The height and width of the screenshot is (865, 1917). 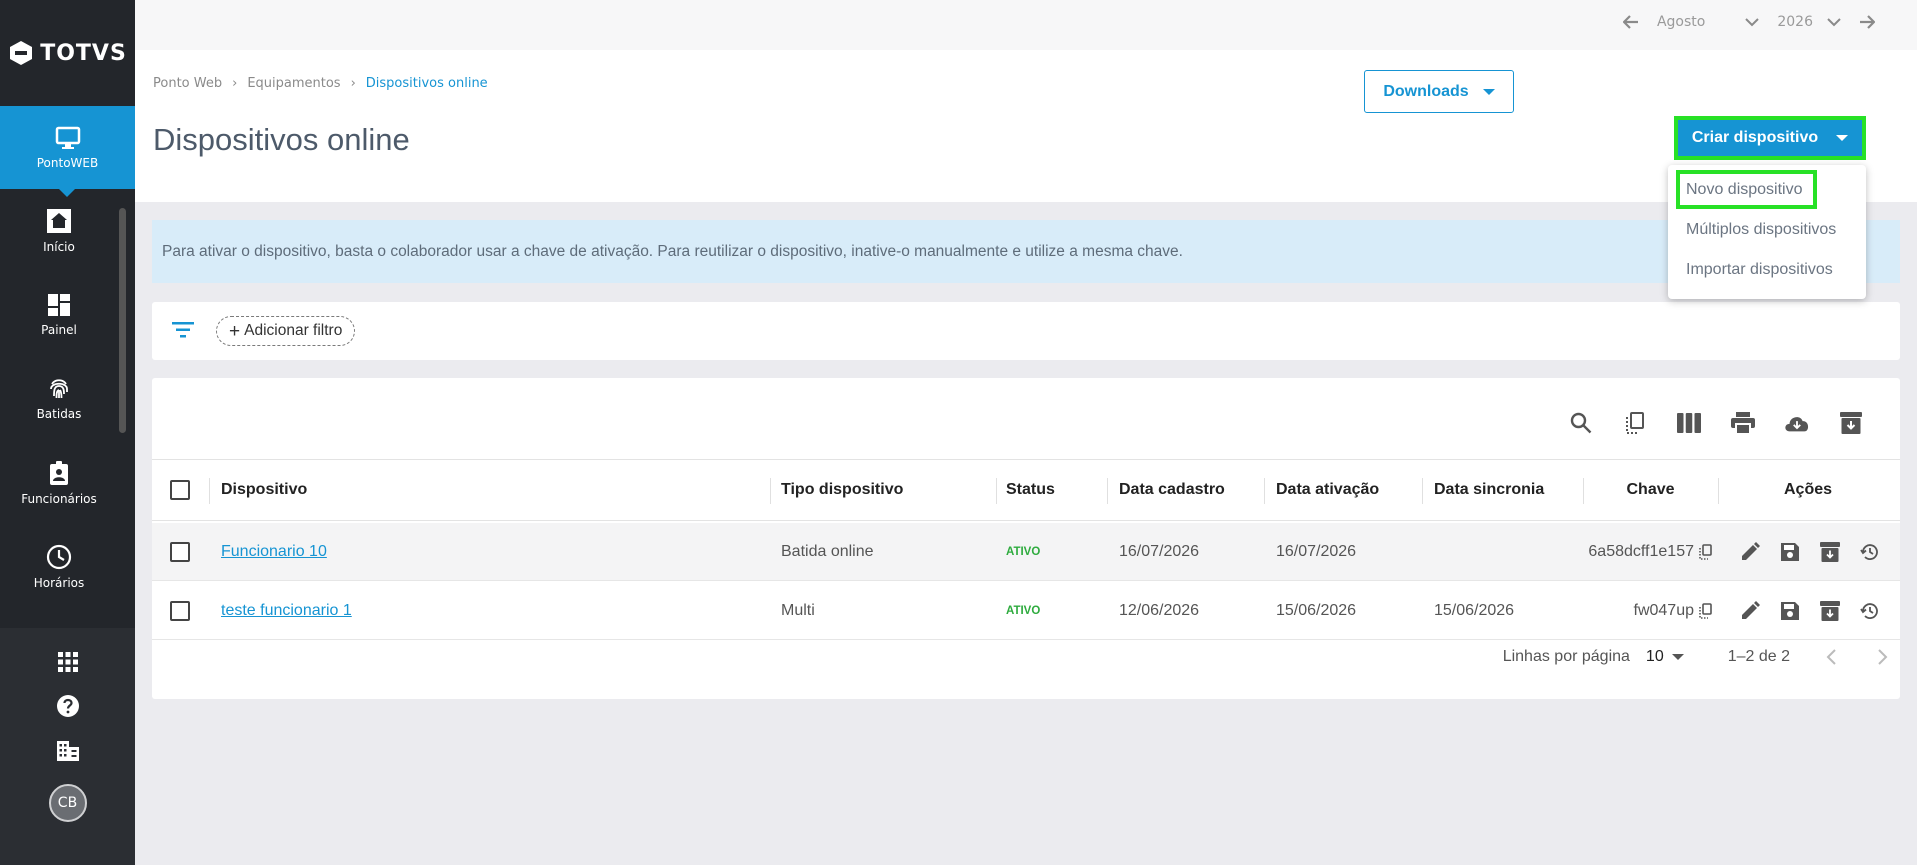 What do you see at coordinates (180, 490) in the screenshot?
I see `select-all-checkbox` at bounding box center [180, 490].